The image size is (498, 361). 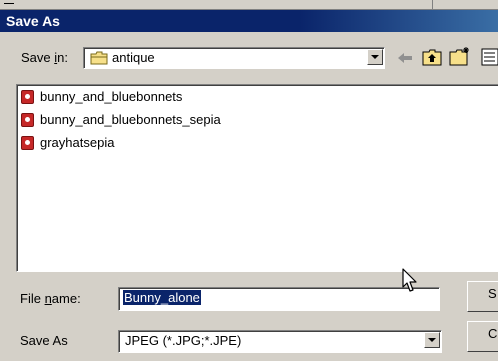 What do you see at coordinates (99, 58) in the screenshot?
I see `folder-icon` at bounding box center [99, 58].